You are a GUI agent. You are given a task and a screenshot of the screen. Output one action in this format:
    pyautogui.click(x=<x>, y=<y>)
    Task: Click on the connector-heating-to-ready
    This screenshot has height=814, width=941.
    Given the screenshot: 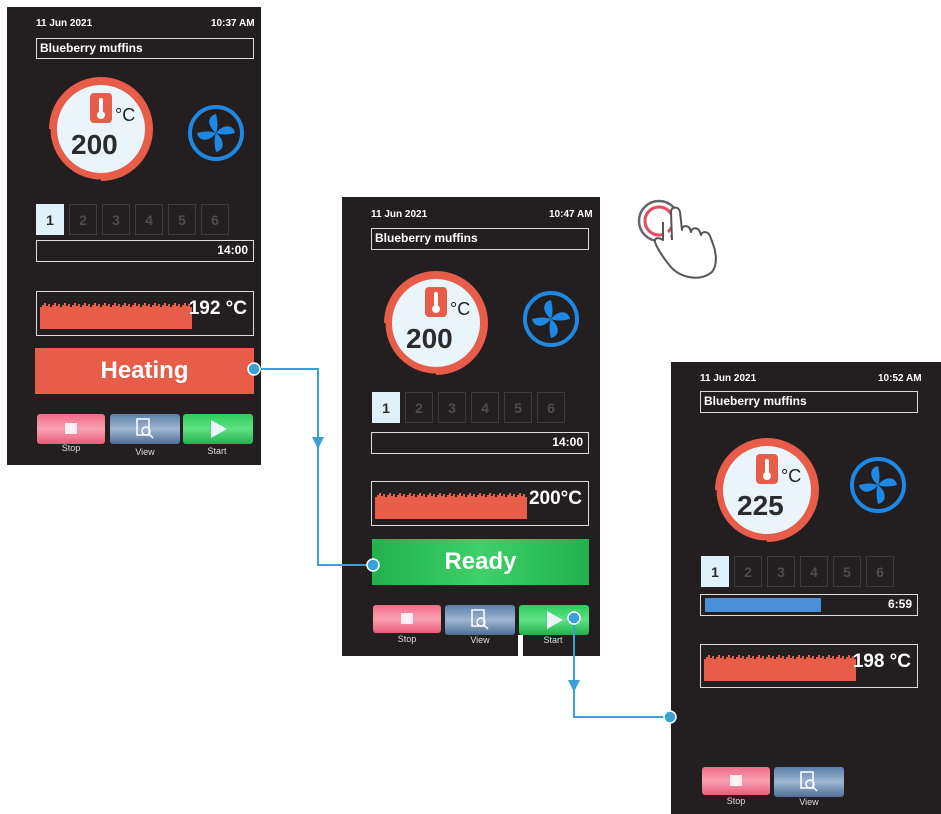 What is the action you would take?
    pyautogui.click(x=313, y=467)
    